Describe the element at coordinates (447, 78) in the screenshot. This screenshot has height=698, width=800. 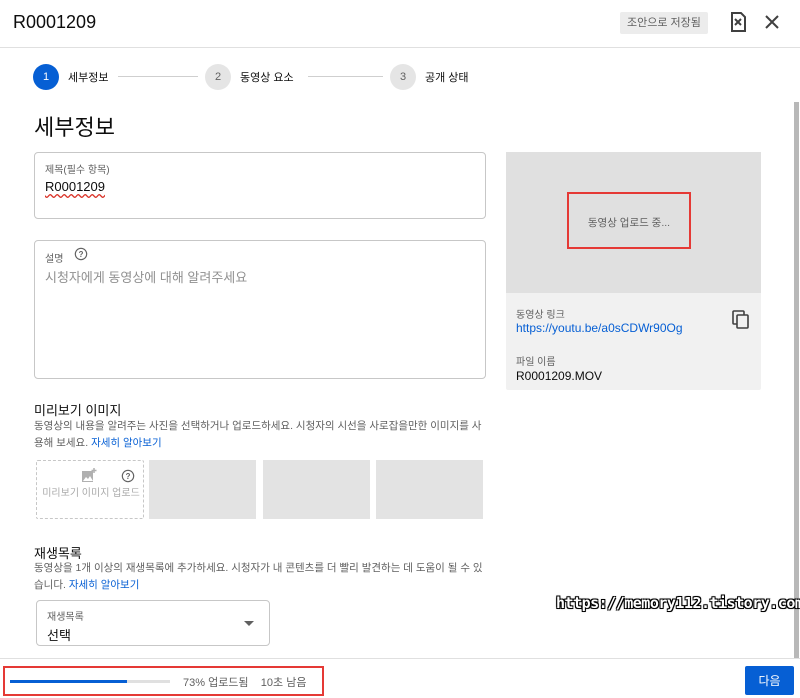
I see `step-label: 공개 상태` at that location.